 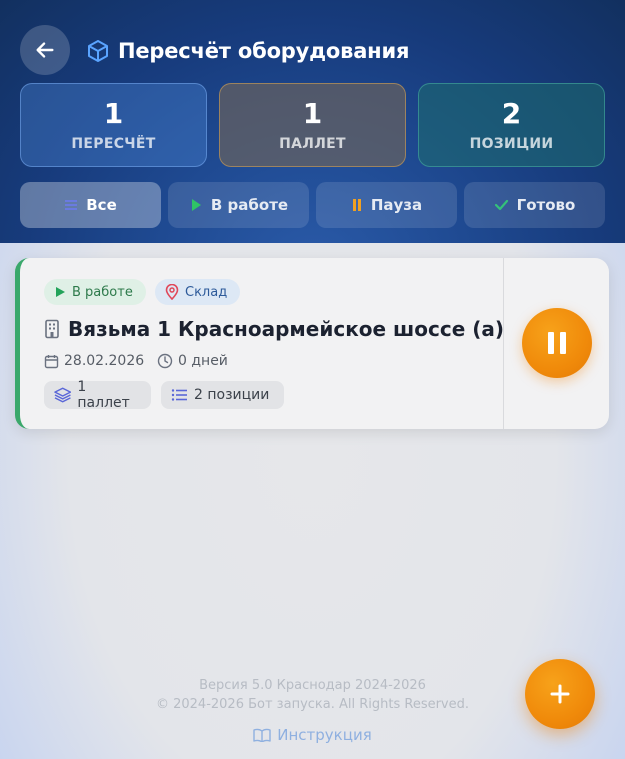 I want to click on pause-button, so click(x=557, y=343).